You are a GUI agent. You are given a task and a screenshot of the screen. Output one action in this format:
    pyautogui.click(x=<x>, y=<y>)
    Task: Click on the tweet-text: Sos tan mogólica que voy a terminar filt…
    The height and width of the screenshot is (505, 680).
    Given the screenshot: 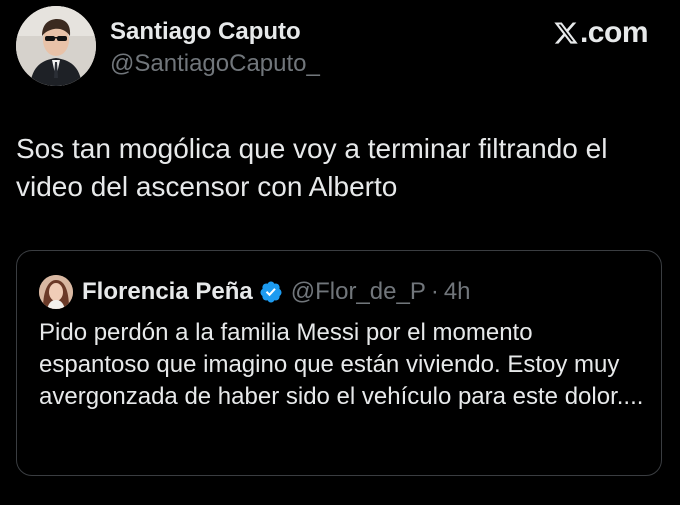 What is the action you would take?
    pyautogui.click(x=312, y=167)
    